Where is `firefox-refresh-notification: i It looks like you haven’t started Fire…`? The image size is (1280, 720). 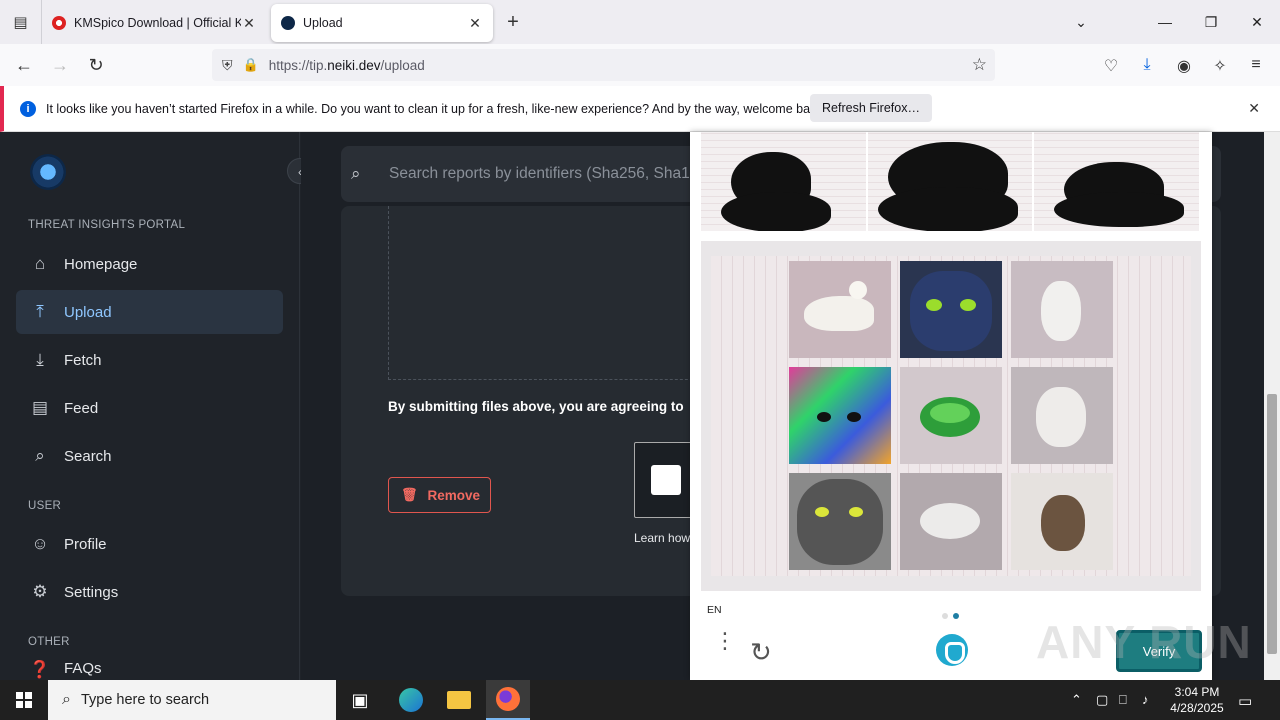 firefox-refresh-notification: i It looks like you haven’t started Fire… is located at coordinates (640, 109).